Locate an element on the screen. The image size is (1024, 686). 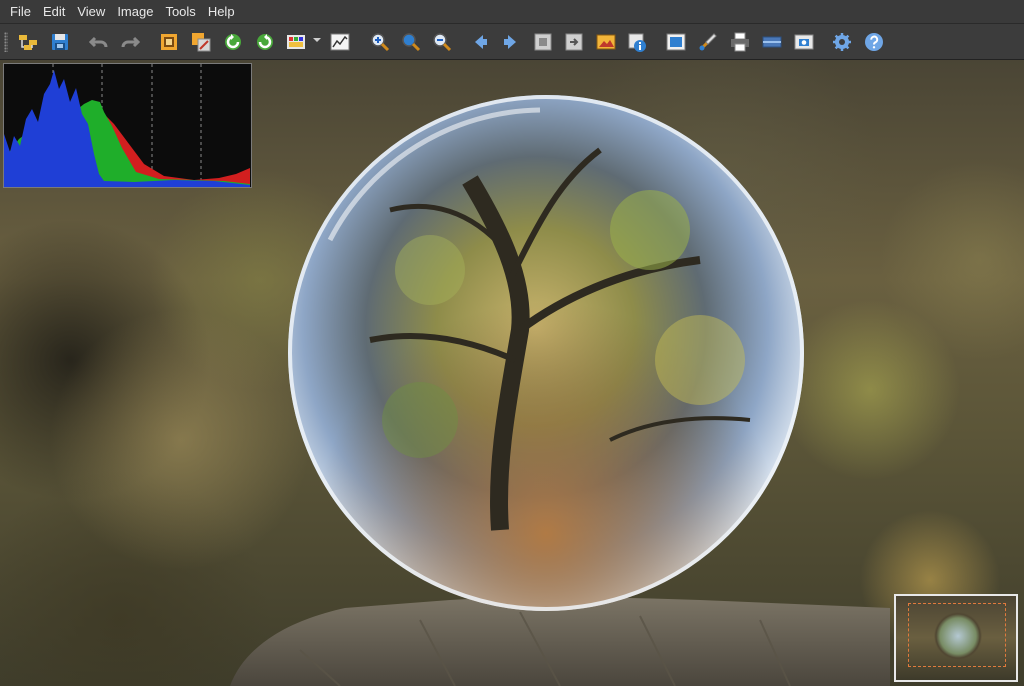
histogram-chart is located at coordinates (127, 125).